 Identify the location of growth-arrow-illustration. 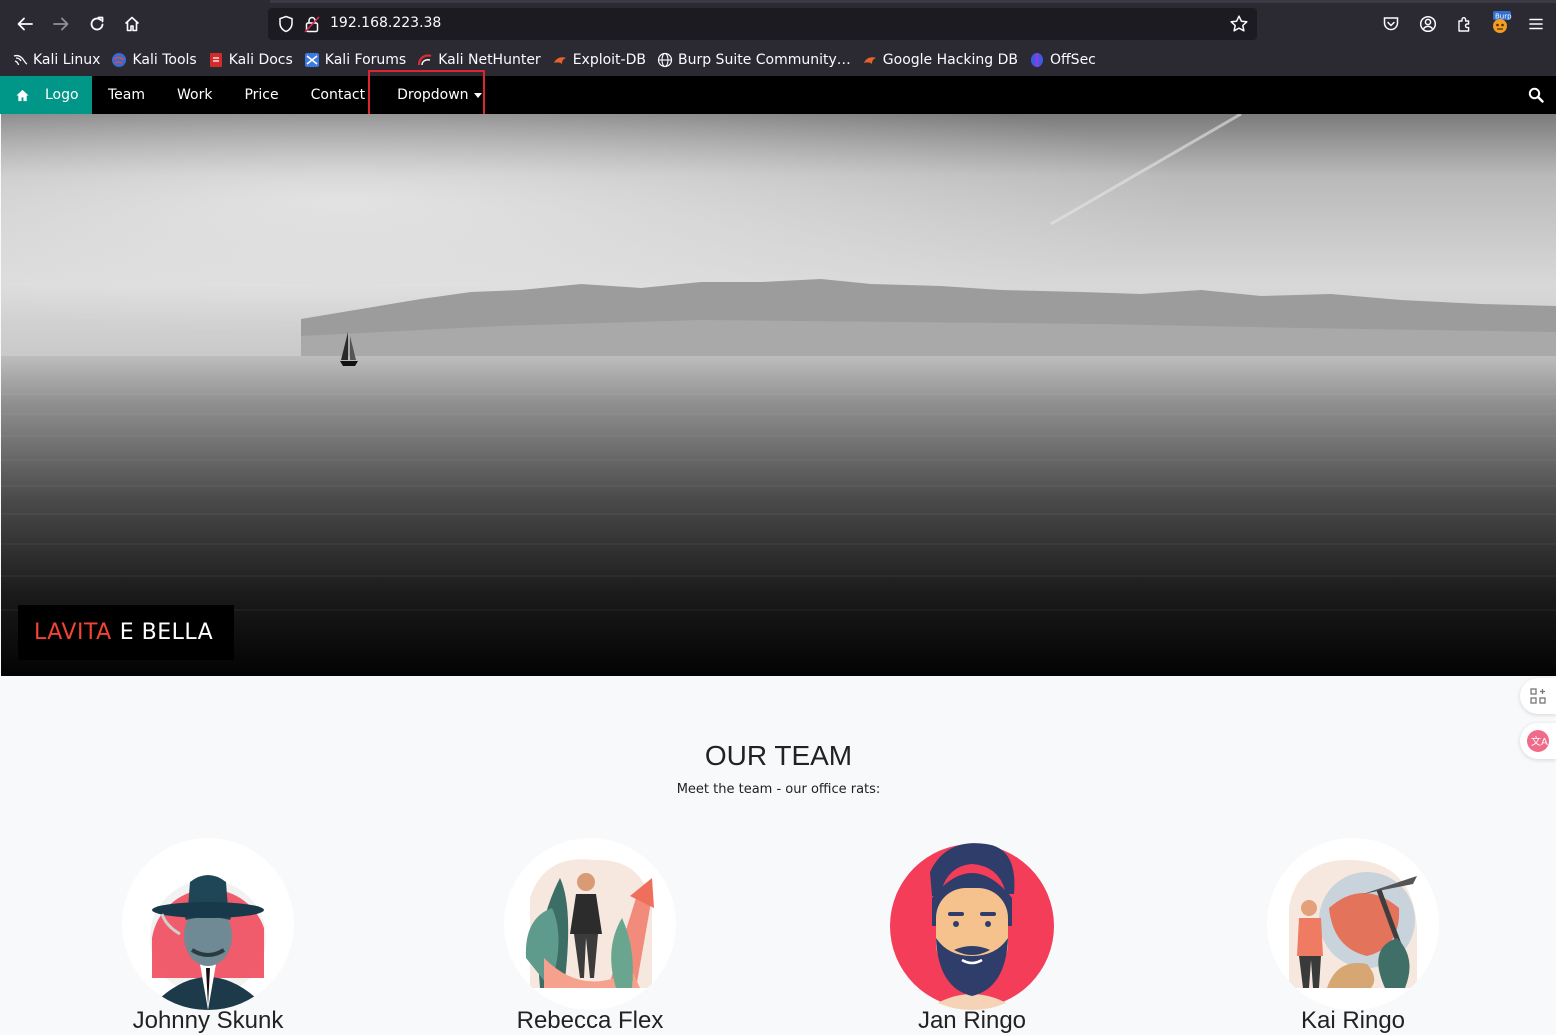
(589, 923).